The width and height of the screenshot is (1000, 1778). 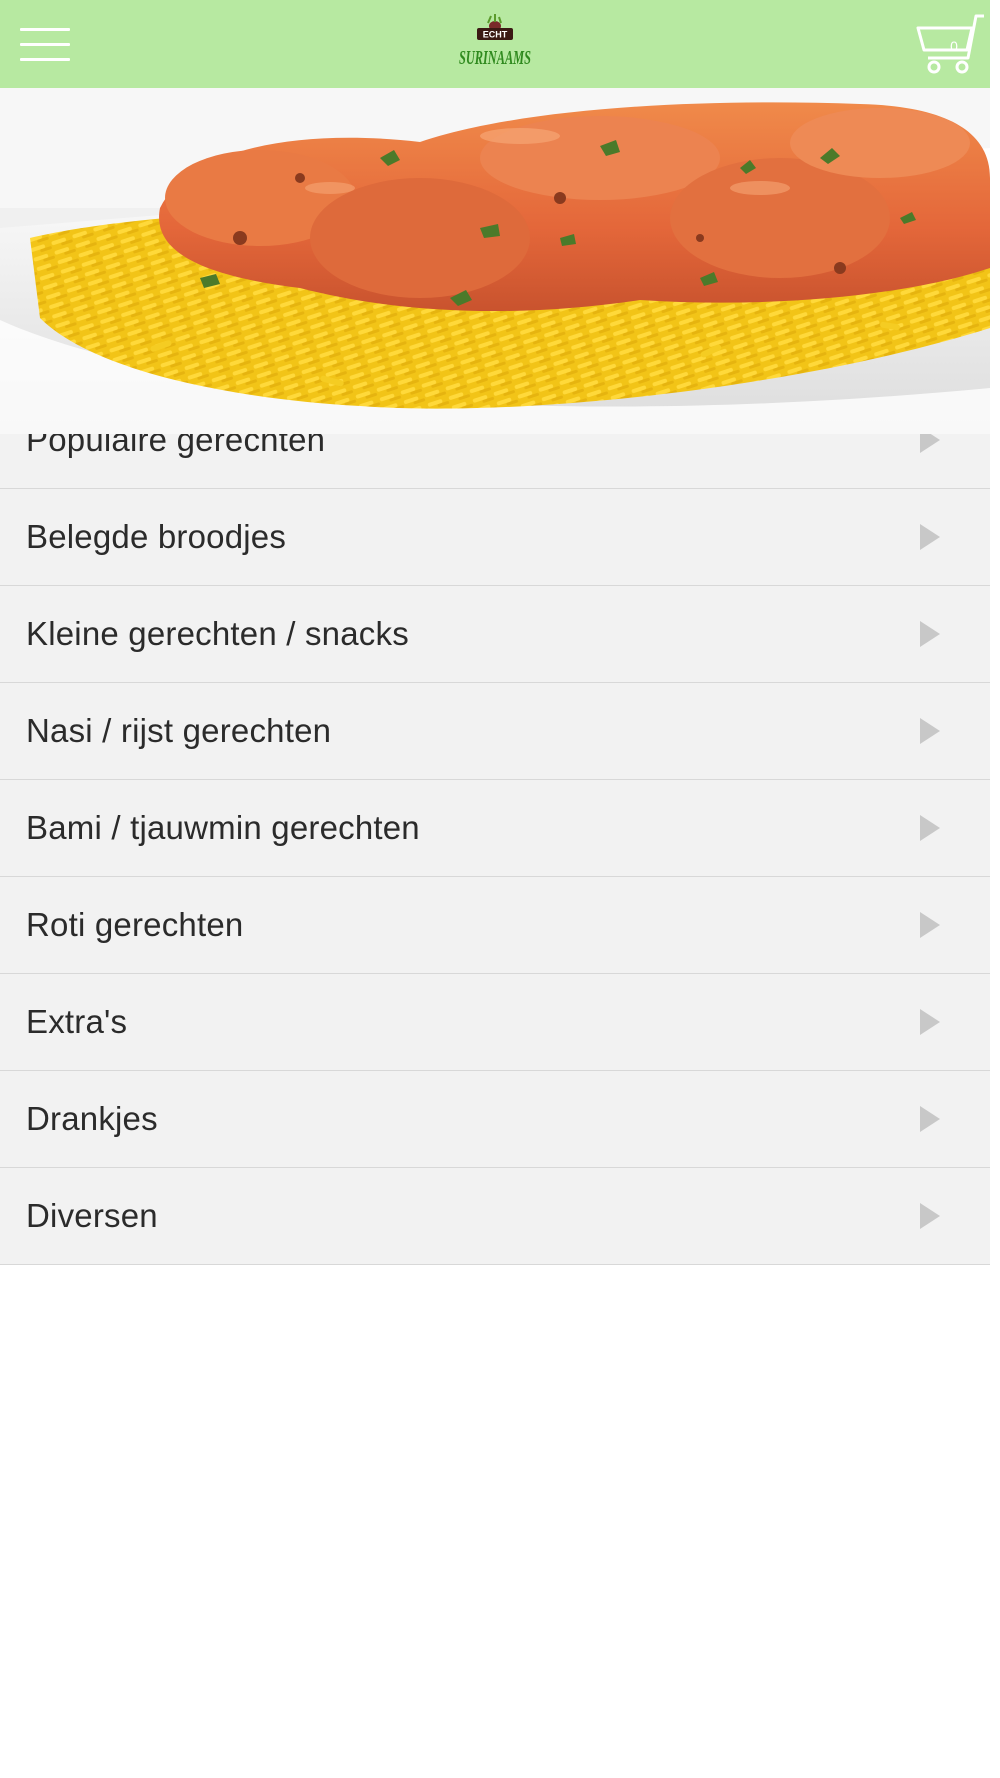 I want to click on category-label: Diversen, so click(x=92, y=1215).